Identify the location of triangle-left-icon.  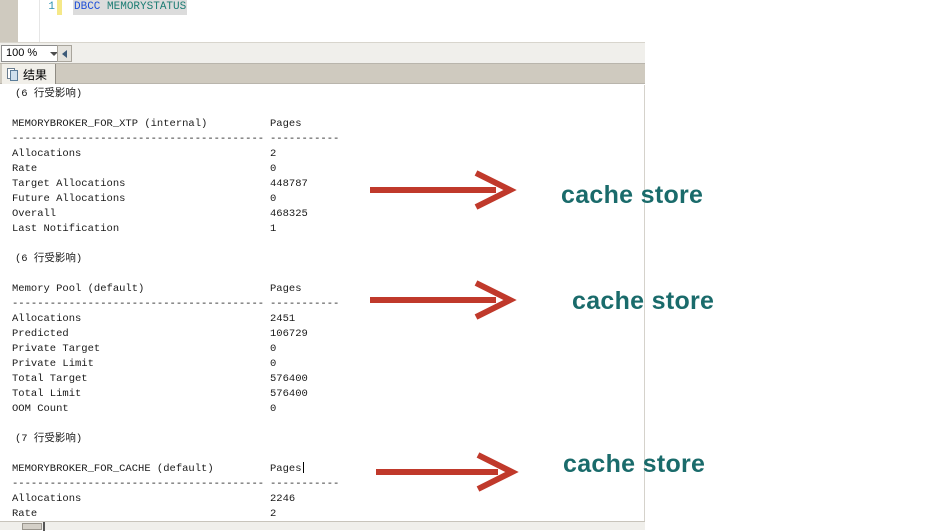
(64, 54).